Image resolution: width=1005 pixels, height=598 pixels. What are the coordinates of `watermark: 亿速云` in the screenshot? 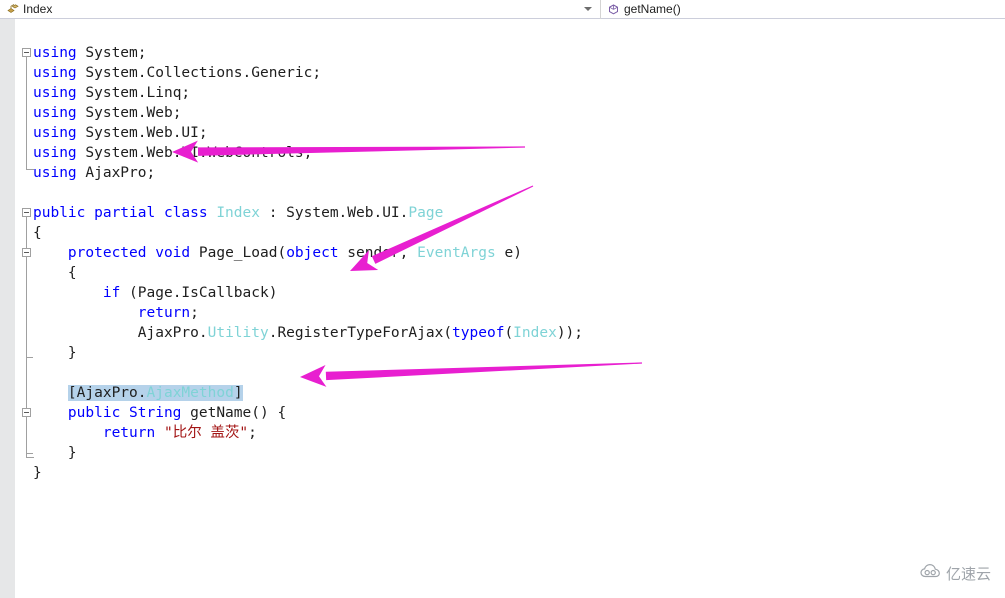 It's located at (955, 573).